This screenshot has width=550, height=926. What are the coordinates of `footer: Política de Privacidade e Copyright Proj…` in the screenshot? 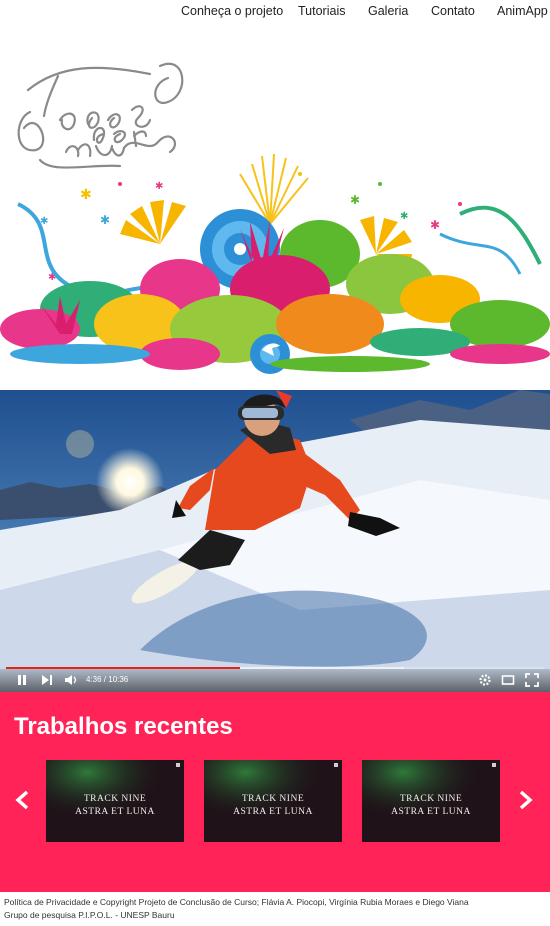 It's located at (275, 909).